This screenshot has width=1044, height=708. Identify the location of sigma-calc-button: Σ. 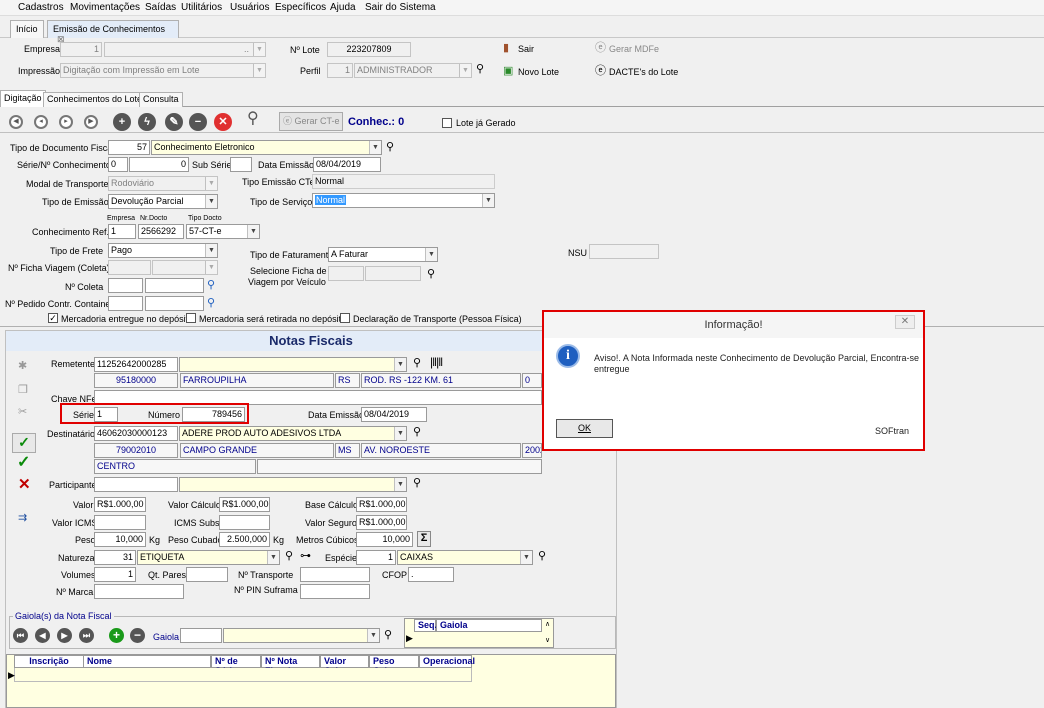
(424, 539).